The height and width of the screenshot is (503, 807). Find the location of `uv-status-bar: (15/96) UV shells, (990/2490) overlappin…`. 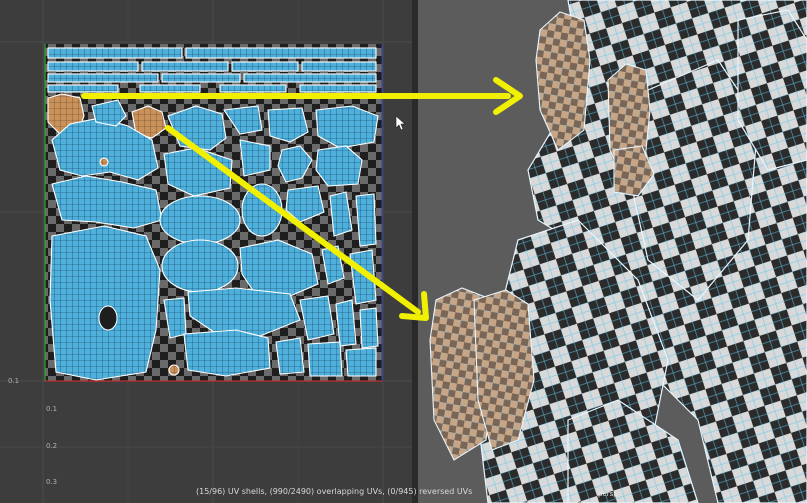

uv-status-bar: (15/96) UV shells, (990/2490) overlappin… is located at coordinates (334, 491).